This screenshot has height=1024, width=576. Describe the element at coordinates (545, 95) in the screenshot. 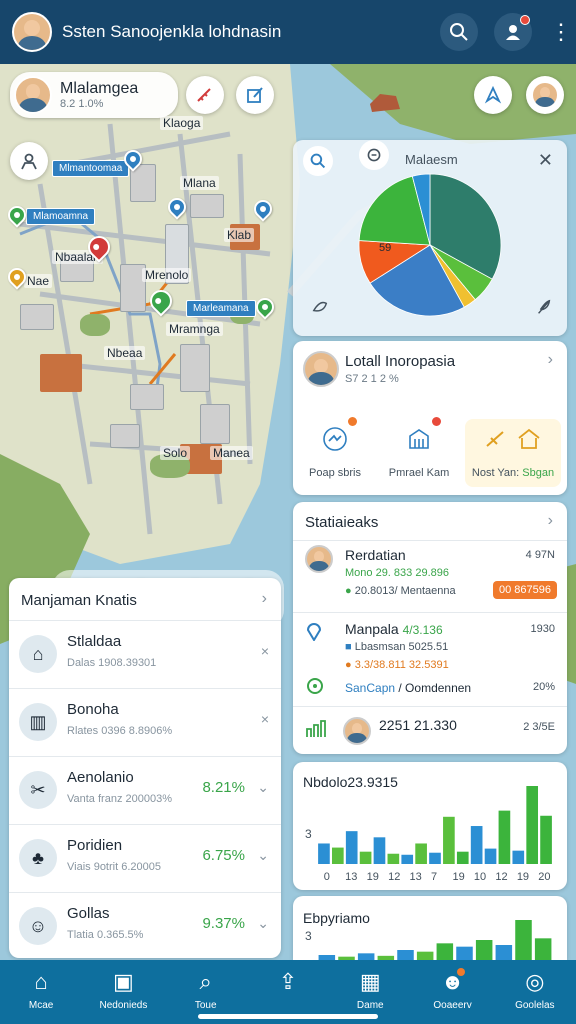

I see `profile-map-button` at that location.